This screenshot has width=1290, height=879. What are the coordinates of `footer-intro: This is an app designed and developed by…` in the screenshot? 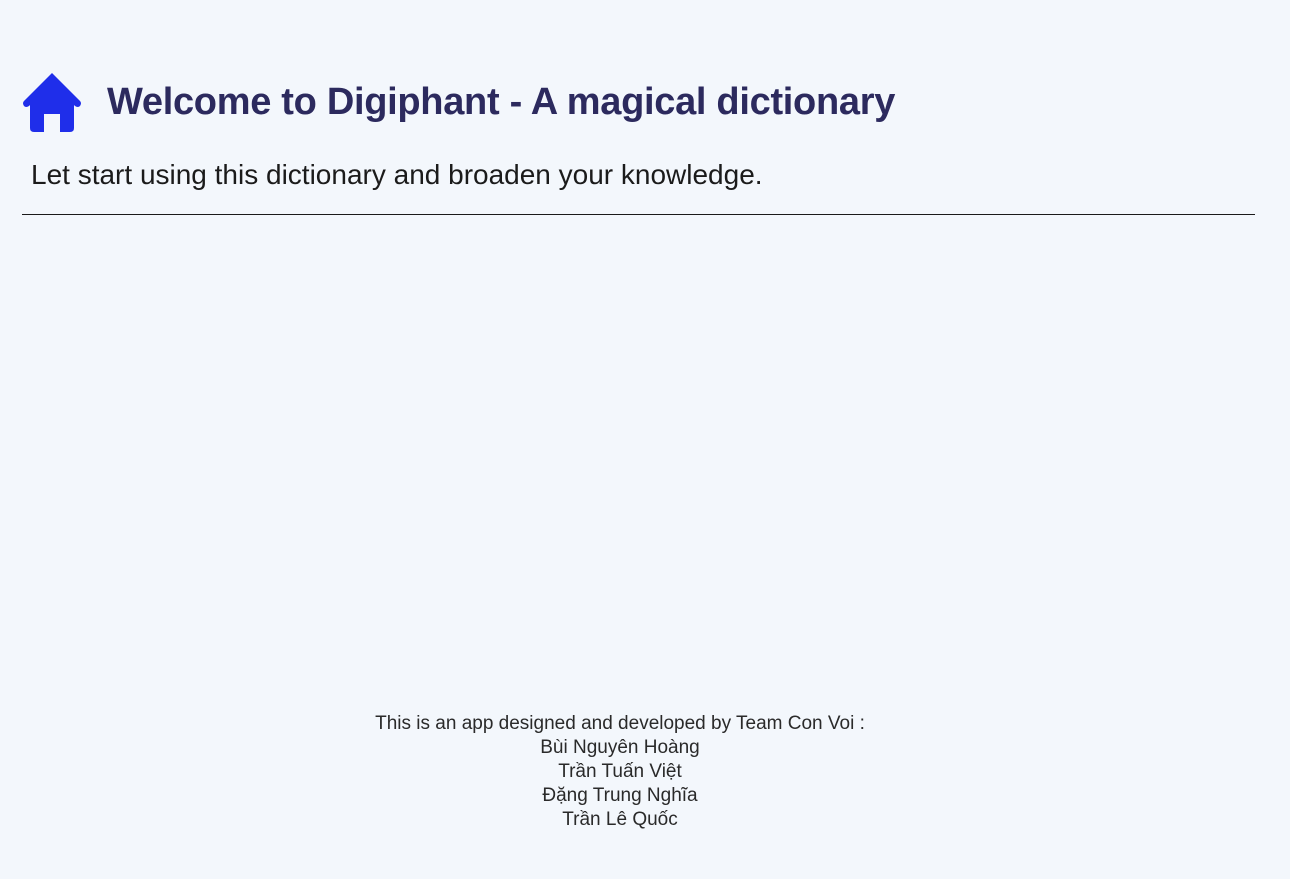 It's located at (620, 723).